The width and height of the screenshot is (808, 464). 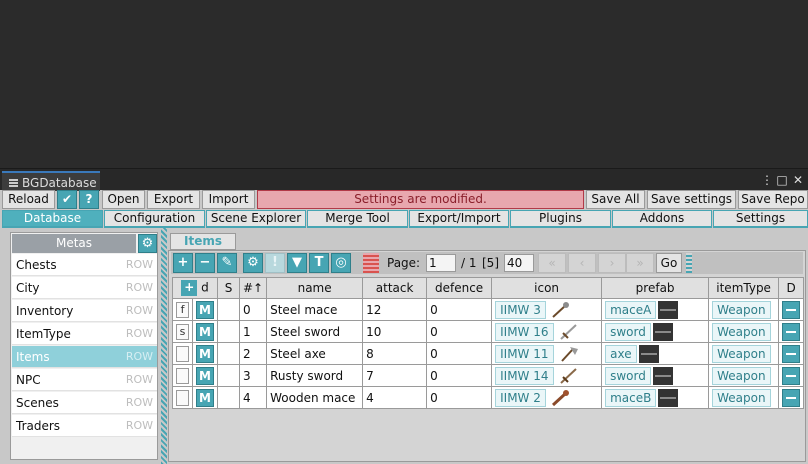 I want to click on add-column-icon: +, so click(x=189, y=288).